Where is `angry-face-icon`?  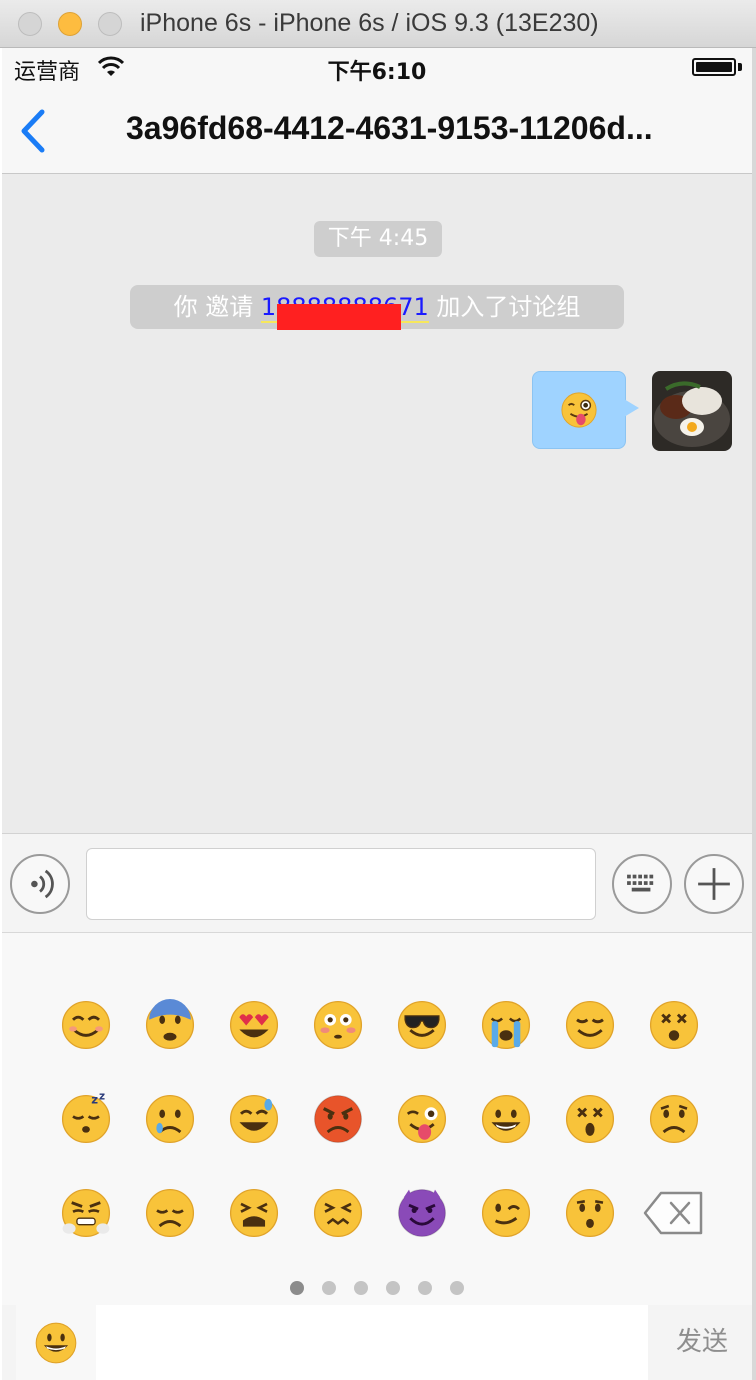
angry-face-icon is located at coordinates (338, 1119).